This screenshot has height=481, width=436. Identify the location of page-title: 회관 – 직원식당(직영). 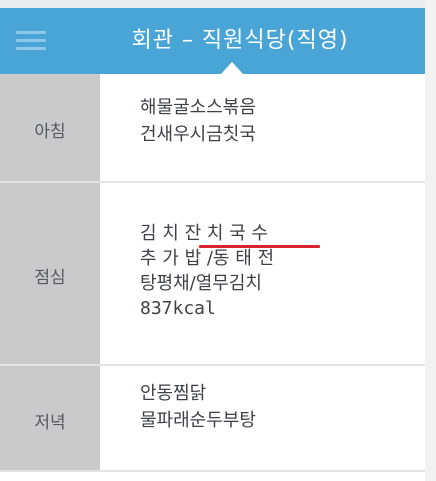
(240, 40).